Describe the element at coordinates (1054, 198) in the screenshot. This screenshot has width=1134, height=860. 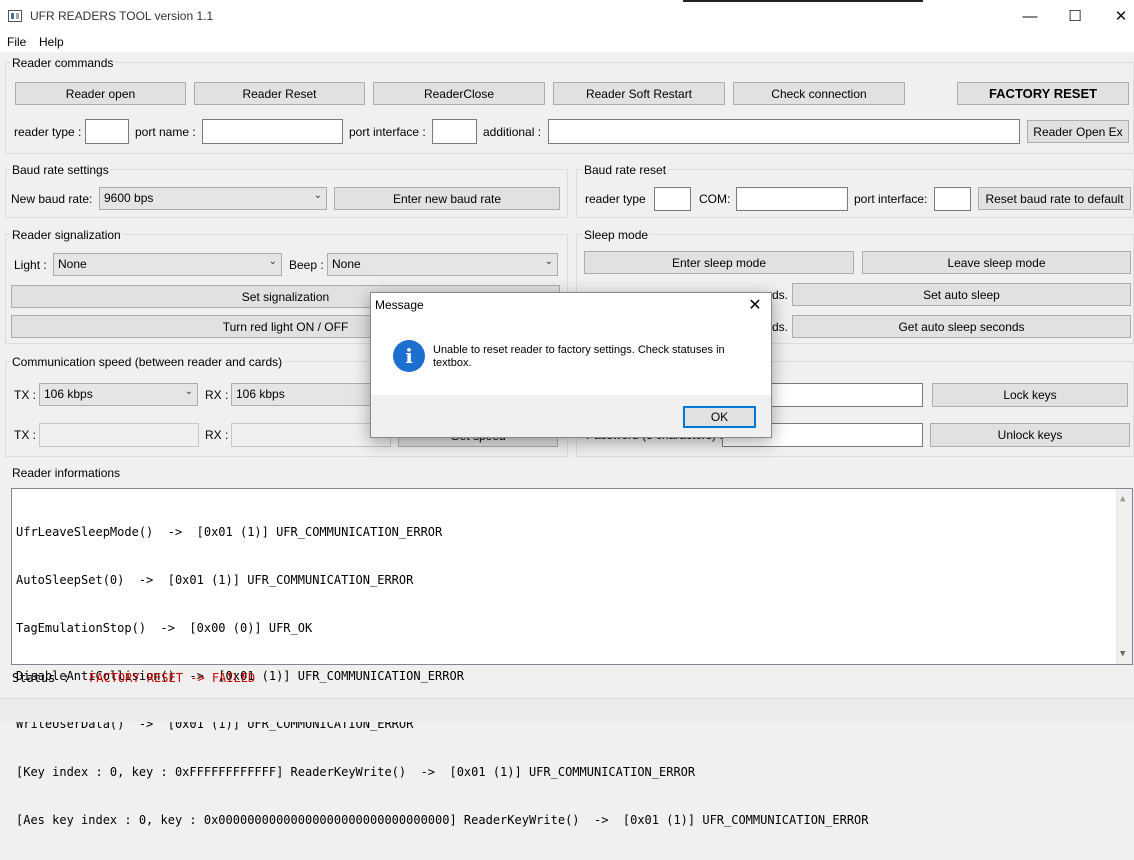
I see `reset-baud-rate-button: Reset baud rate to default` at that location.